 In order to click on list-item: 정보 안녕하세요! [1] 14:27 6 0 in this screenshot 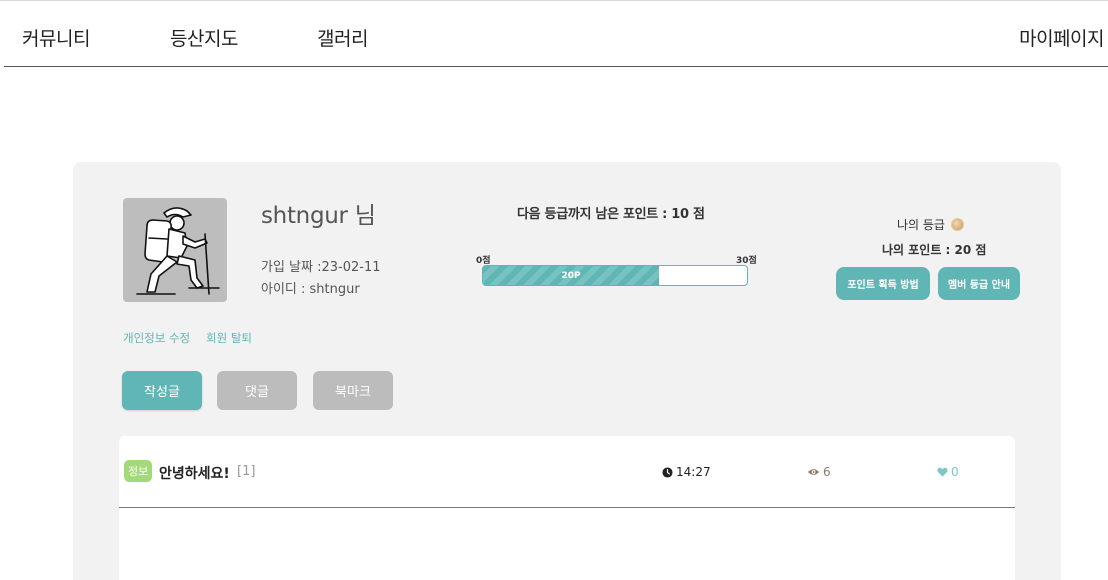, I will do `click(567, 472)`.